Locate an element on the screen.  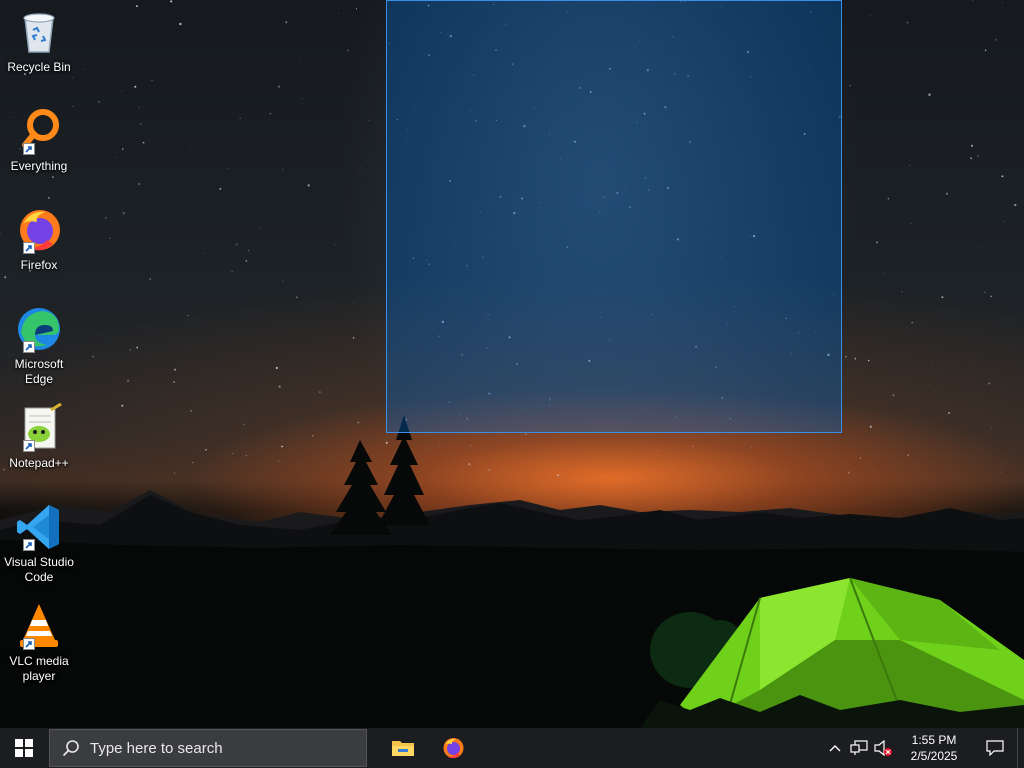
volume-button is located at coordinates (883, 748).